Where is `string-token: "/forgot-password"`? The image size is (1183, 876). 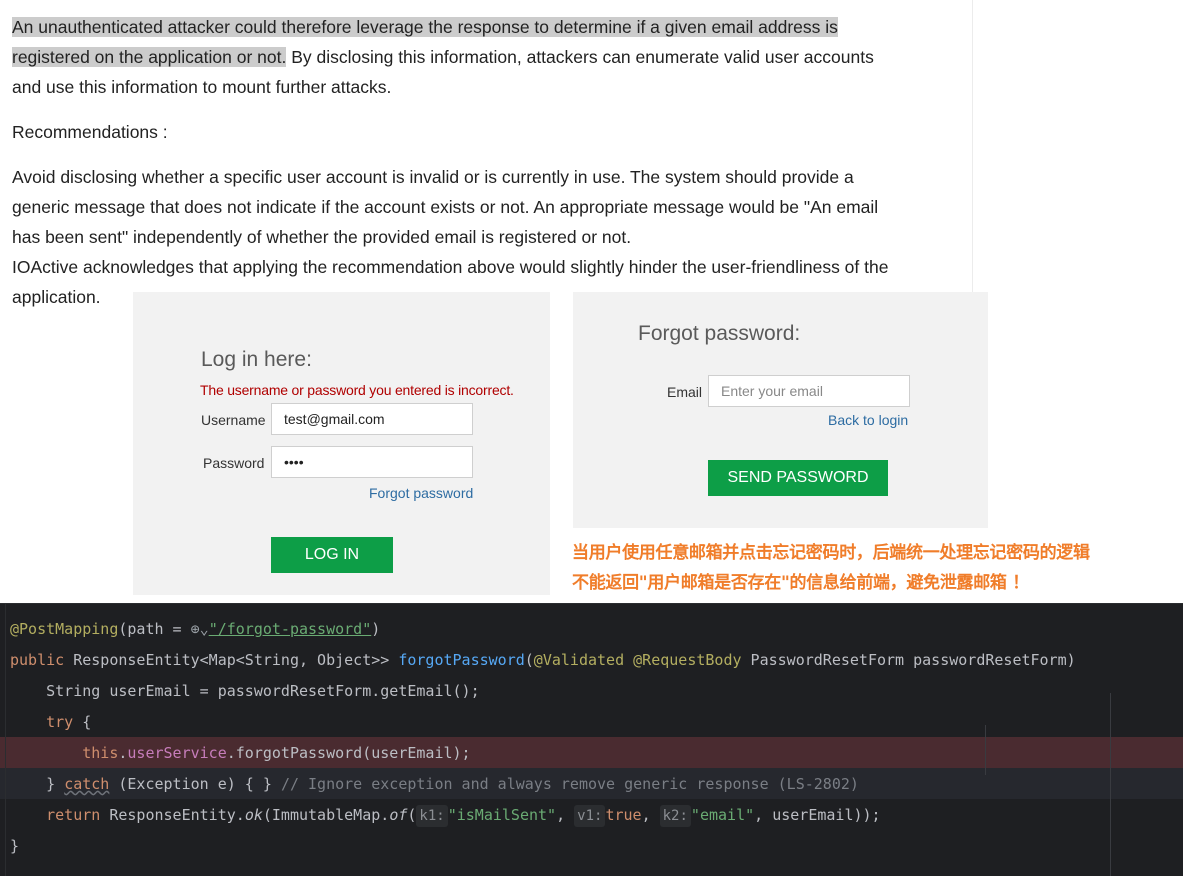 string-token: "/forgot-password" is located at coordinates (290, 629).